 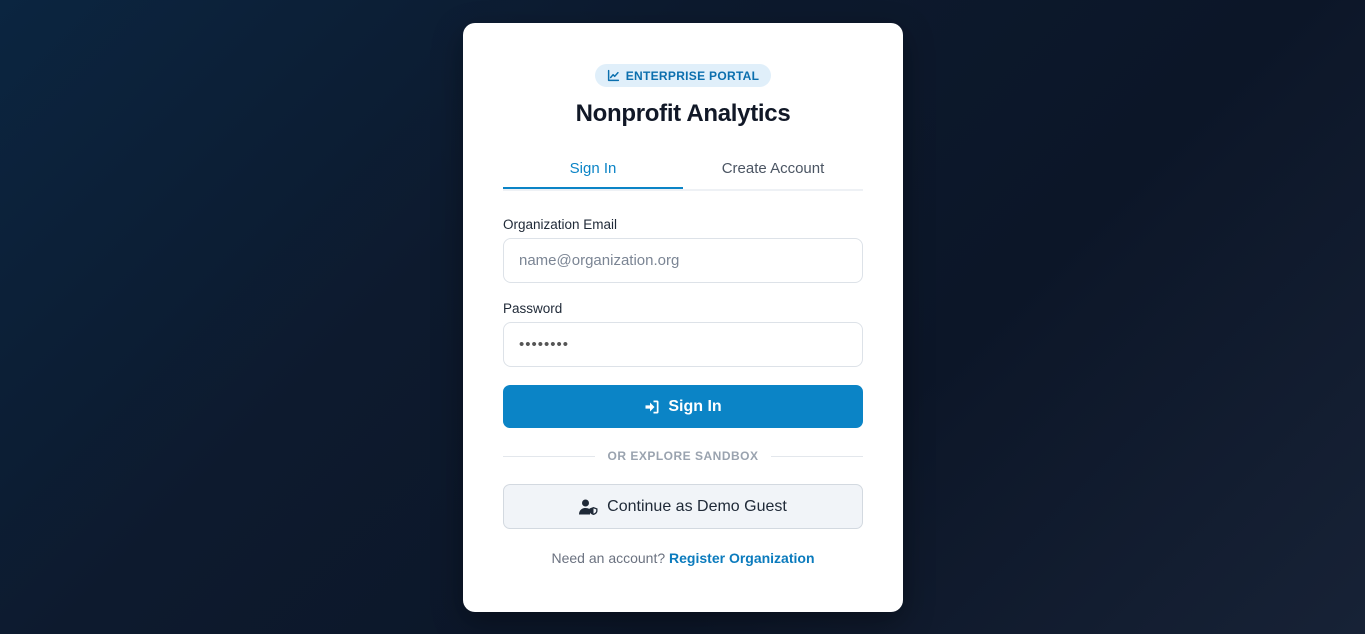 I want to click on sign-in-button: Sign In, so click(x=683, y=406).